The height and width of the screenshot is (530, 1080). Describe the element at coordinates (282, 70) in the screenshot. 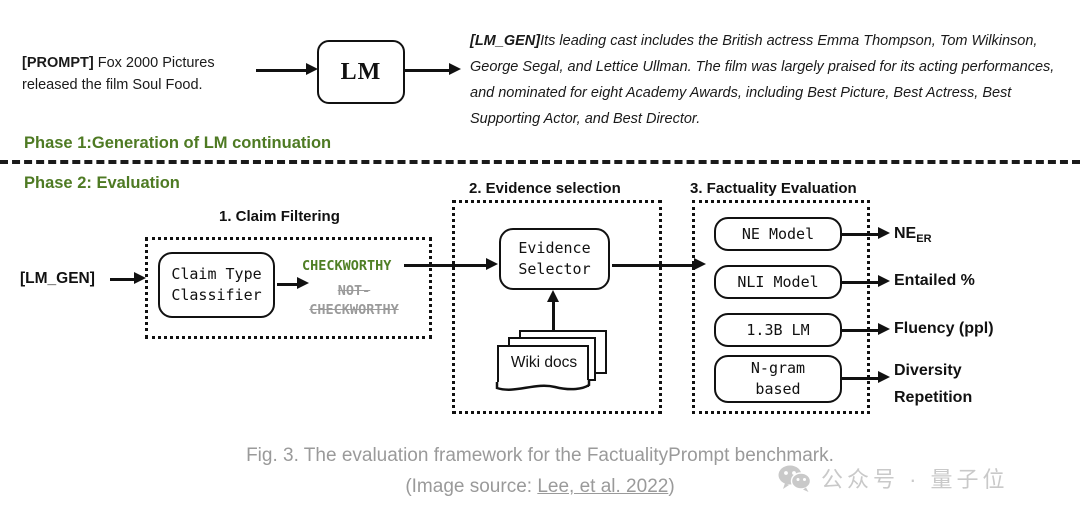

I see `arrow-prompt-to-lm-line` at that location.